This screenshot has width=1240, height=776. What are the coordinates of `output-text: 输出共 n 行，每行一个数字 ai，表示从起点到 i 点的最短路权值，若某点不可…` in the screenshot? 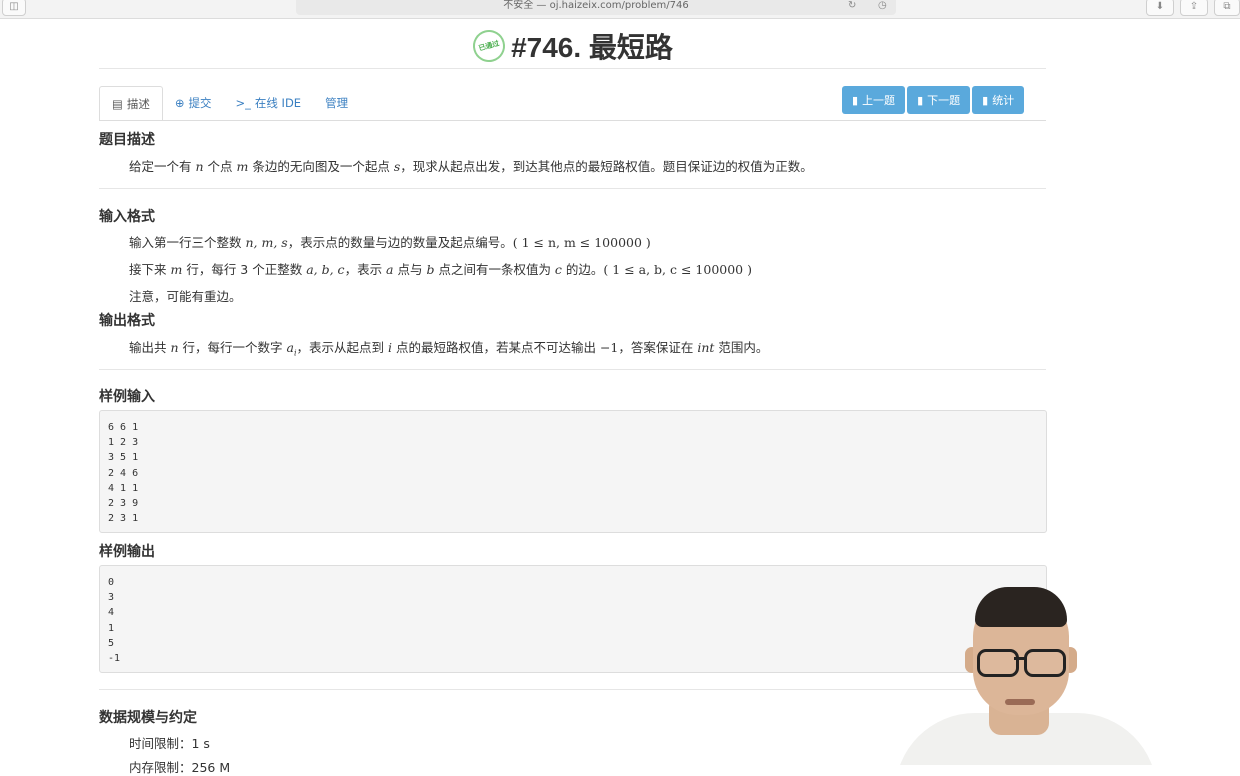 It's located at (449, 349).